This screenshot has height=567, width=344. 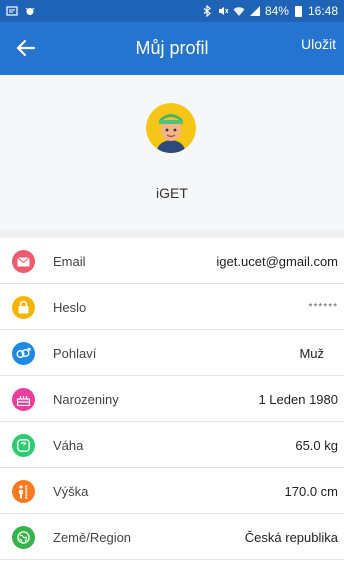 What do you see at coordinates (68, 445) in the screenshot?
I see `field-label: Váha` at bounding box center [68, 445].